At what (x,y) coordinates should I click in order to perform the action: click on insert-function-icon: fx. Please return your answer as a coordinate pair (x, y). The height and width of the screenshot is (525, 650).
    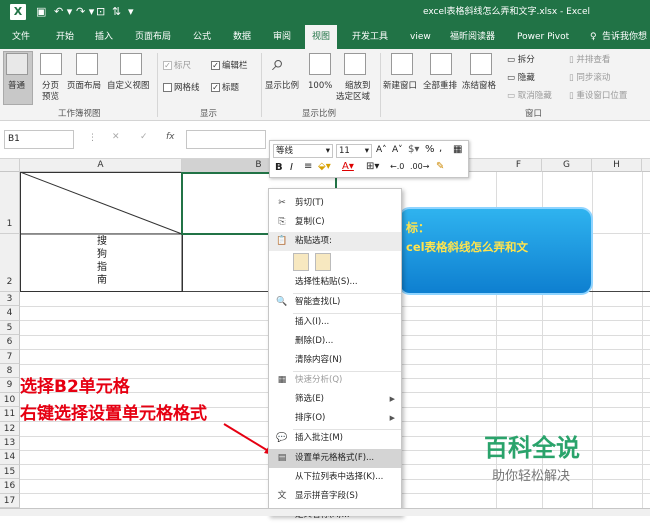
    Looking at the image, I should click on (170, 137).